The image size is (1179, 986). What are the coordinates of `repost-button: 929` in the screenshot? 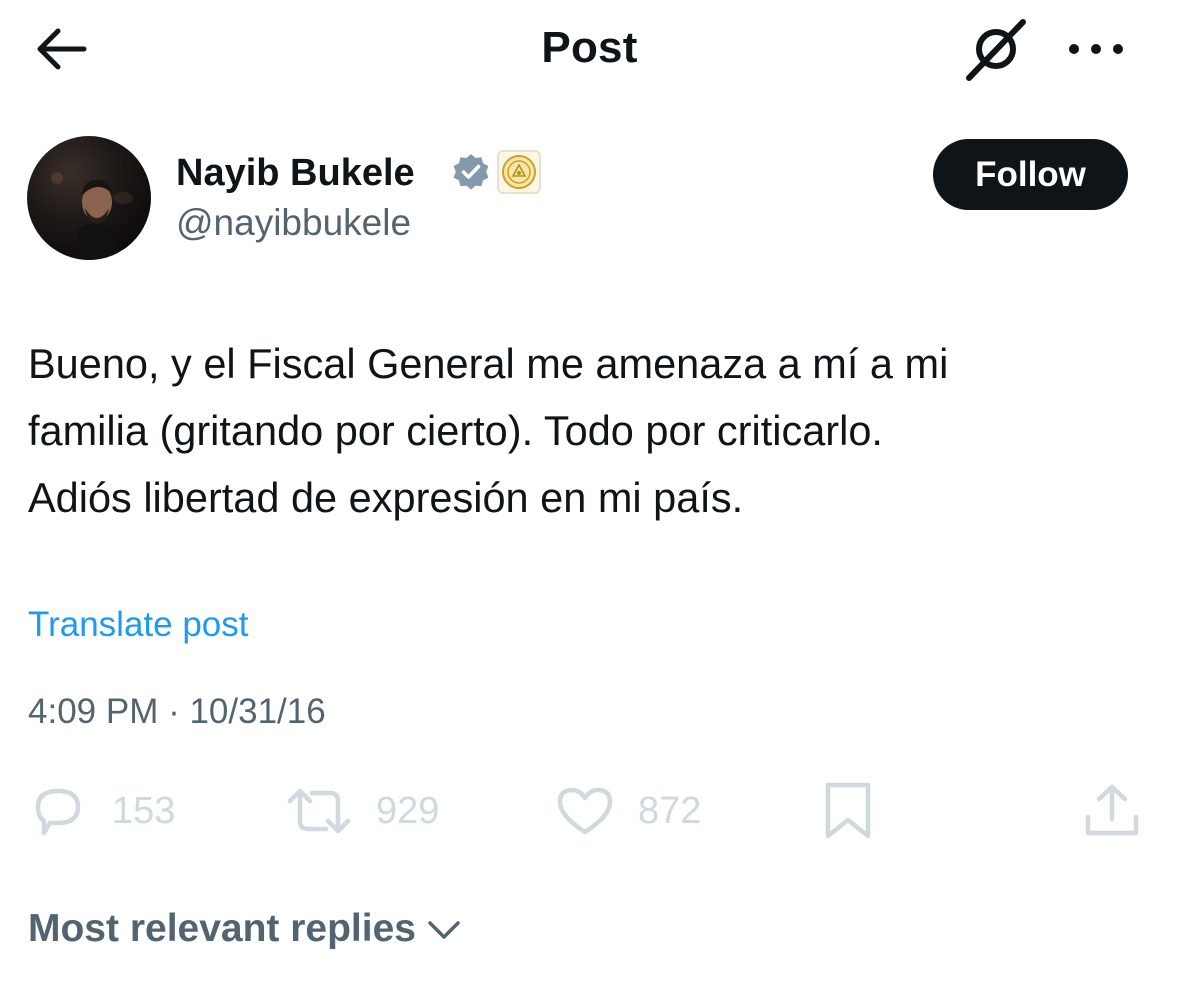 It's located at (362, 811).